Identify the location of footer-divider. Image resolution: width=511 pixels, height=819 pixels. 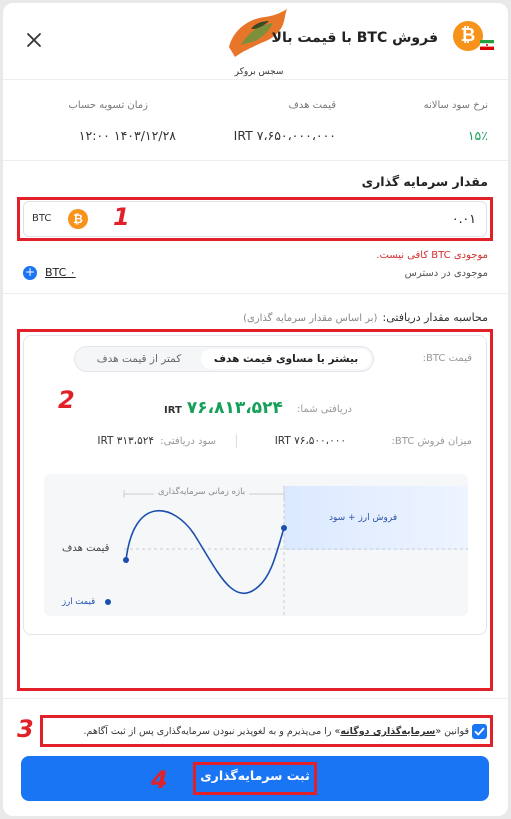
(255, 698).